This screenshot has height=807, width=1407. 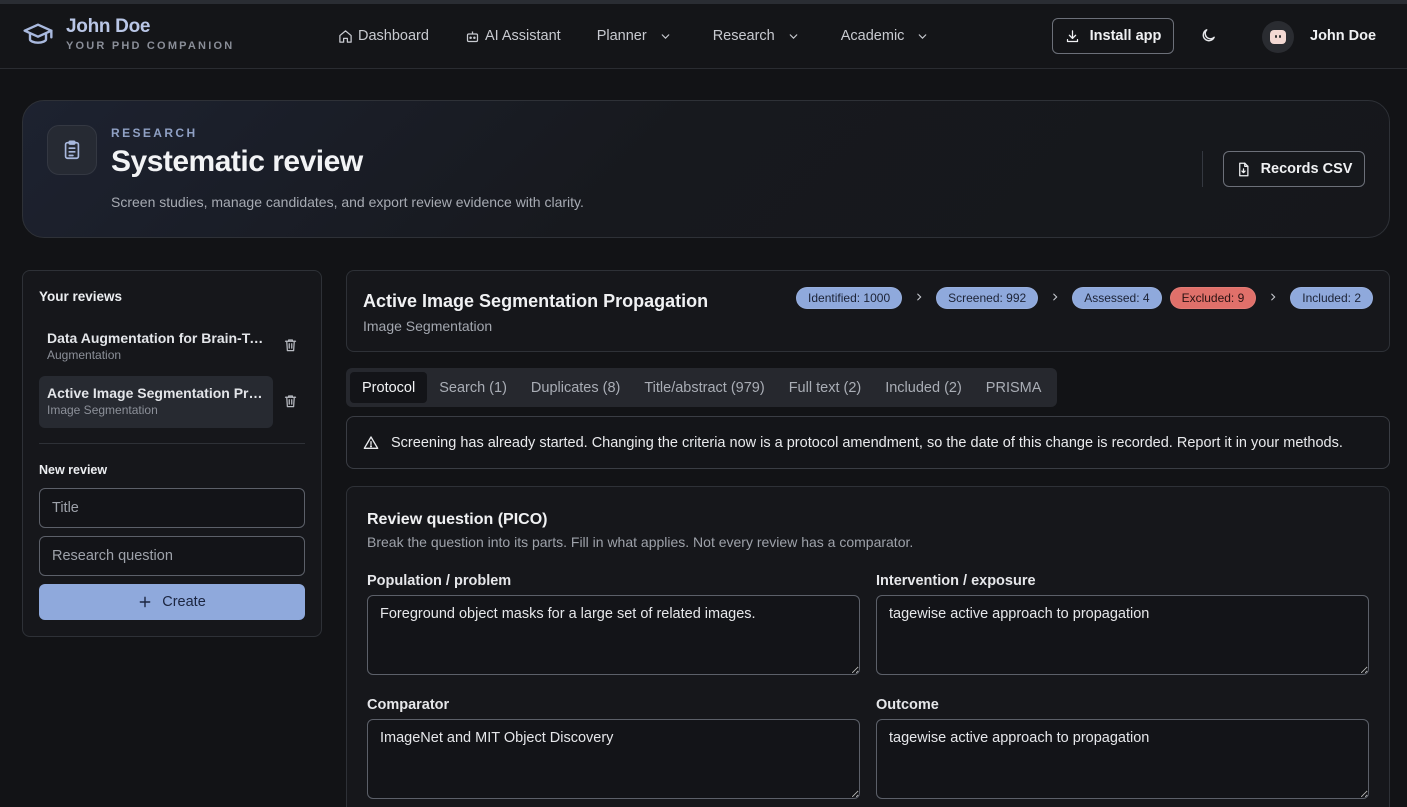 I want to click on page-title: Systematic review, so click(x=237, y=161).